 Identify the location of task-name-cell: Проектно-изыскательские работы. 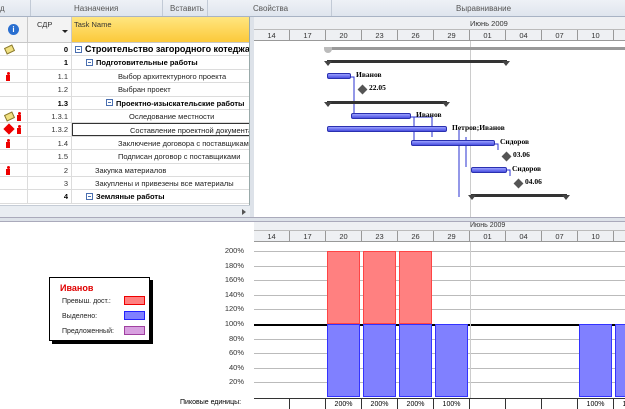
(160, 103).